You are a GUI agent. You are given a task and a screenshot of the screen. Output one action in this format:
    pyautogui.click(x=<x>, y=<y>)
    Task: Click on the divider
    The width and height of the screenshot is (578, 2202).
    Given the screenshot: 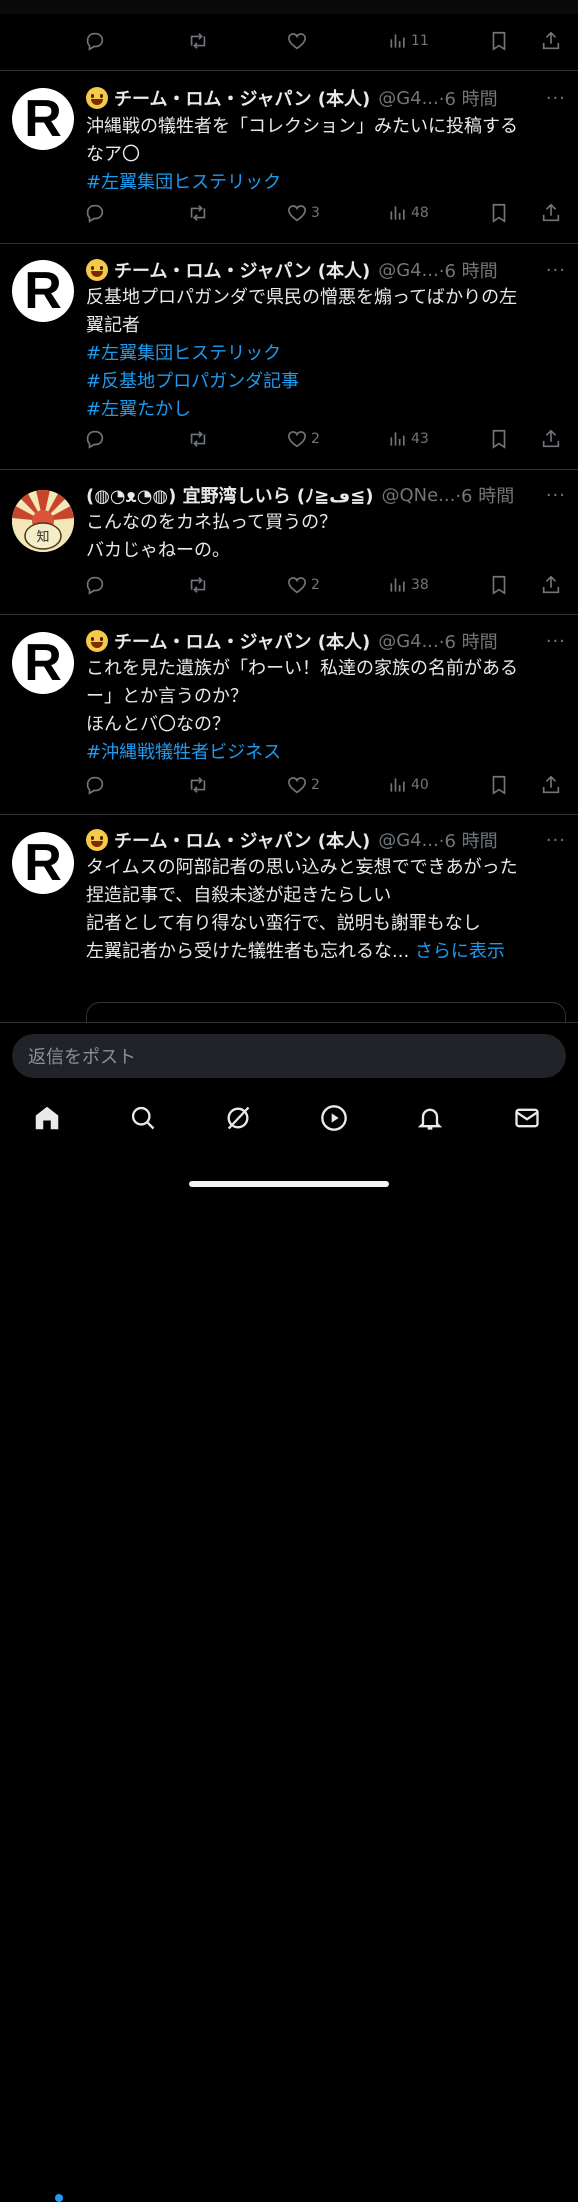 What is the action you would take?
    pyautogui.click(x=289, y=614)
    